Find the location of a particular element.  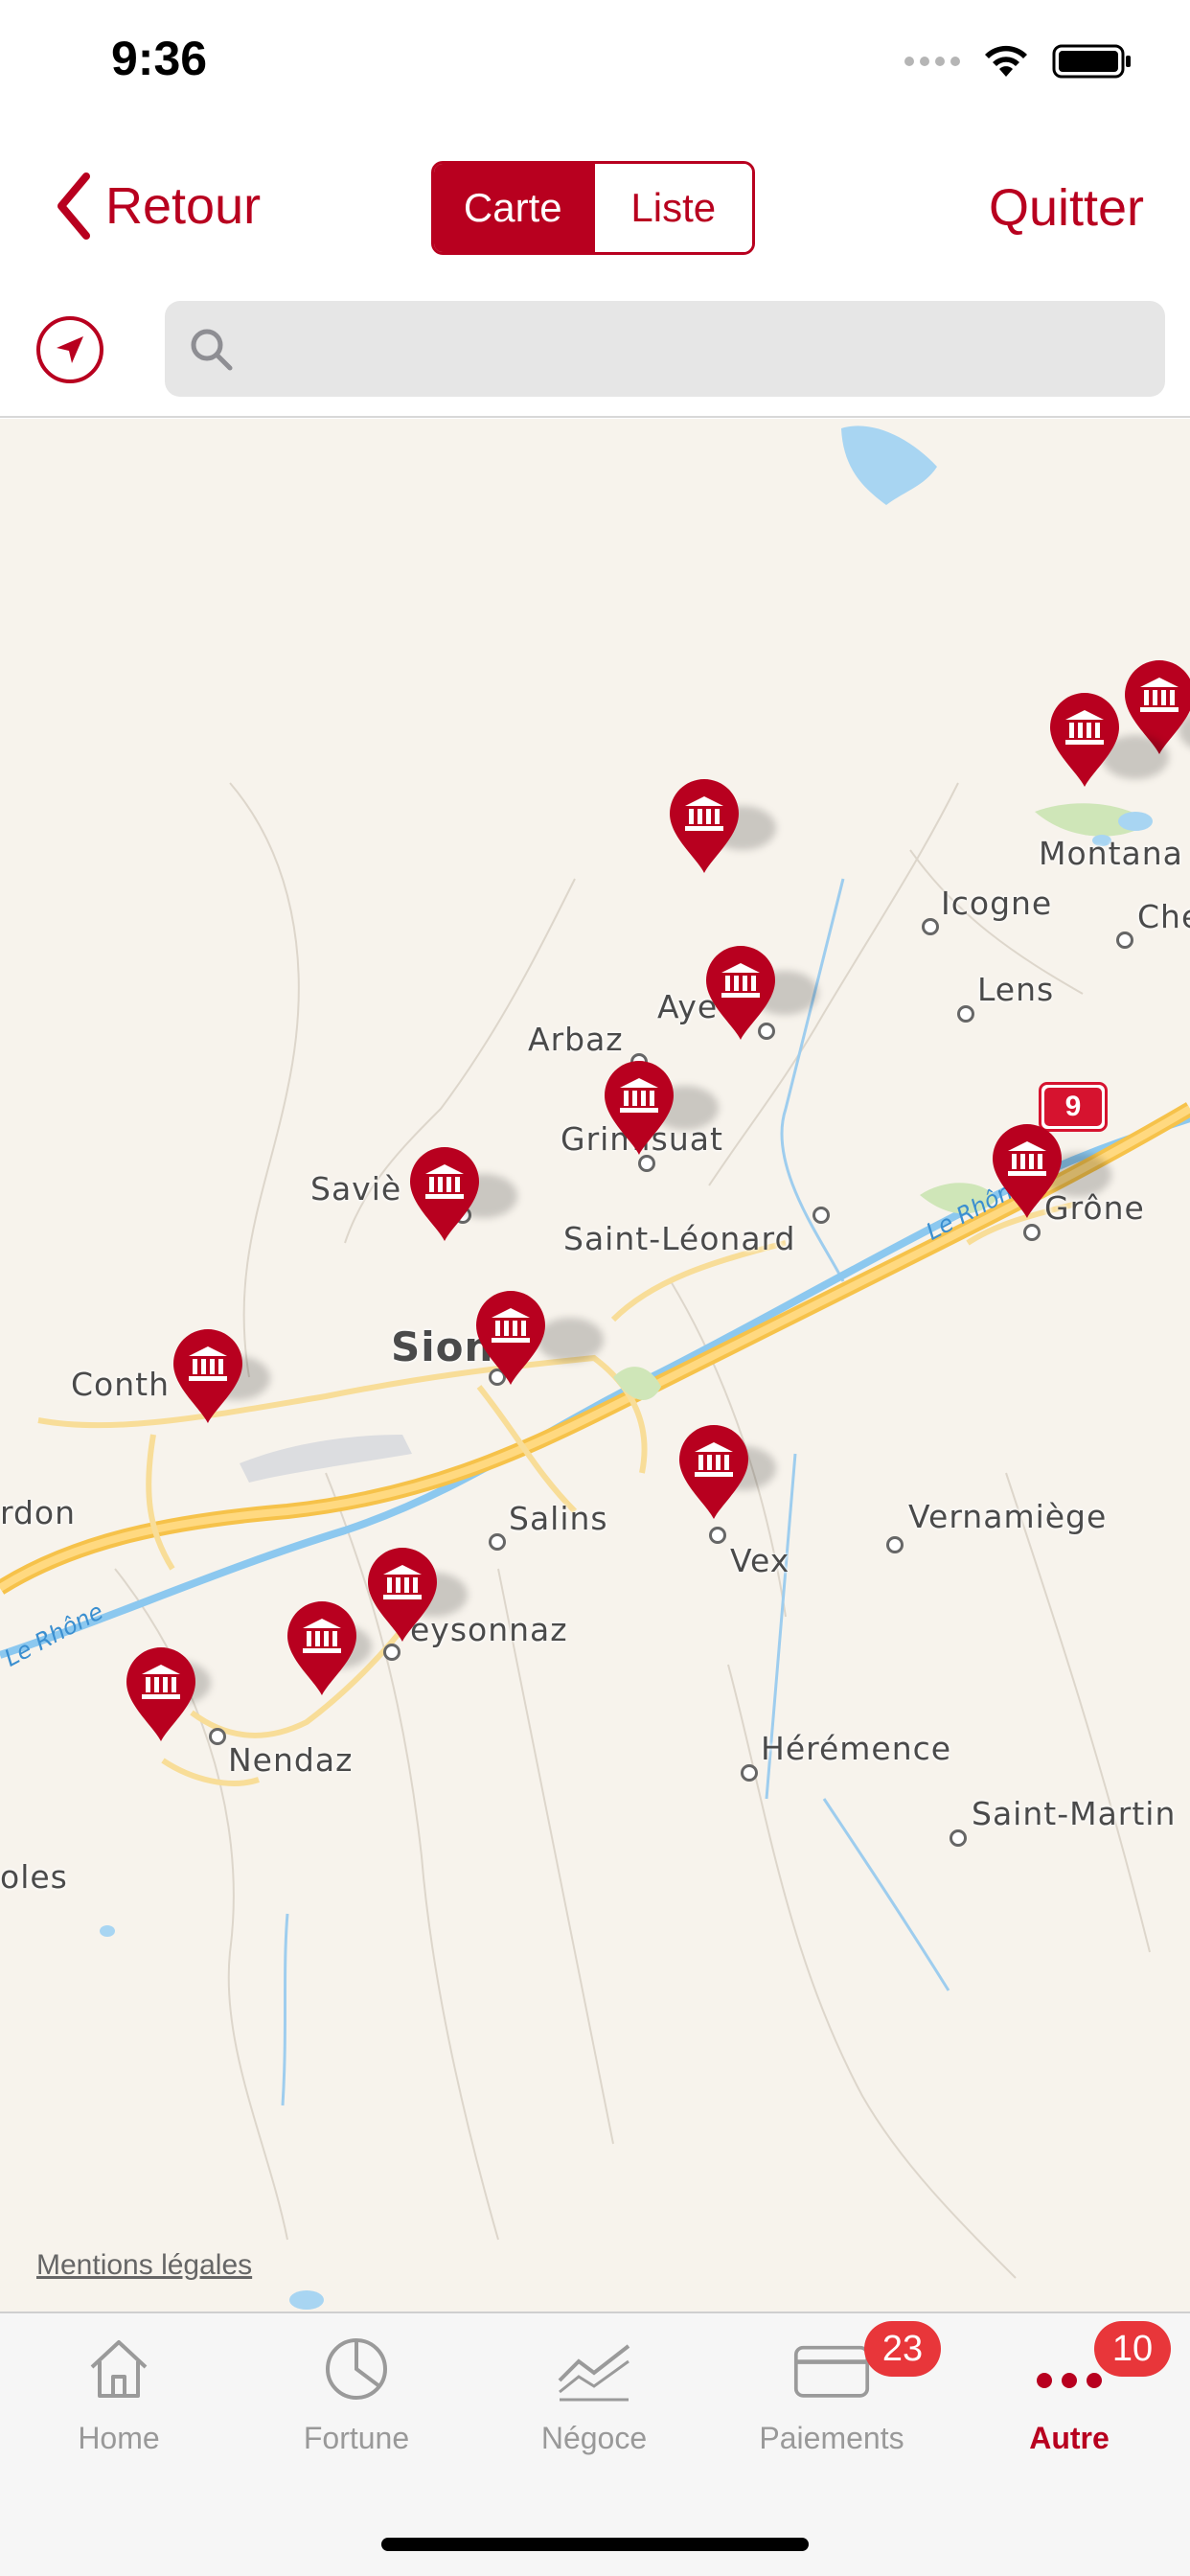

place-label: Arbaz is located at coordinates (576, 1039).